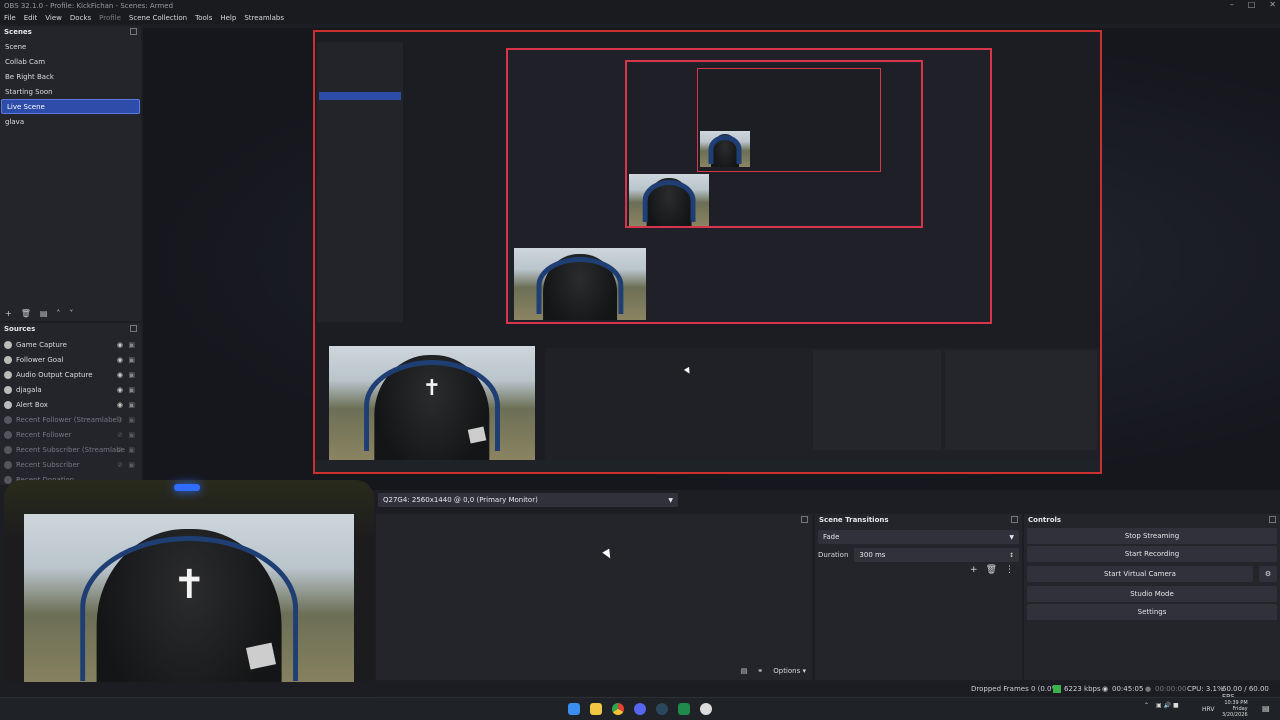  What do you see at coordinates (1146, 705) in the screenshot?
I see `tray-overflow-icon: ⌃` at bounding box center [1146, 705].